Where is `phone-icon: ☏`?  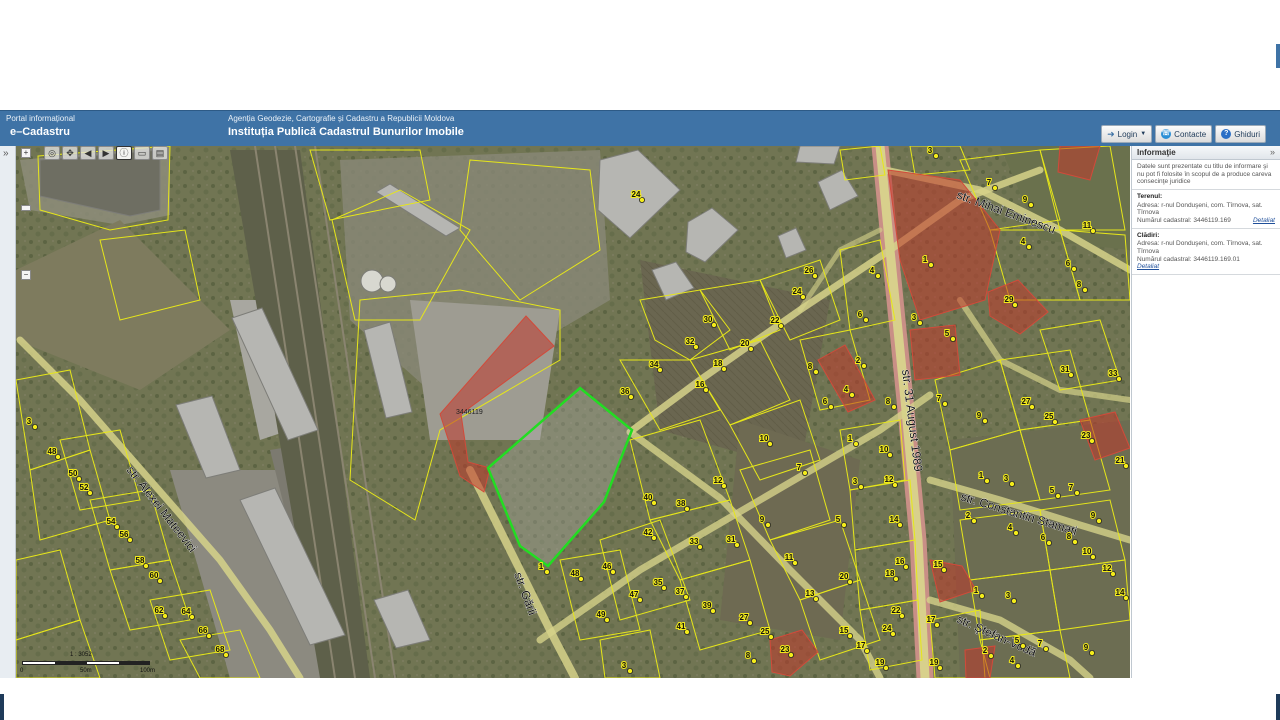 phone-icon: ☏ is located at coordinates (1166, 134).